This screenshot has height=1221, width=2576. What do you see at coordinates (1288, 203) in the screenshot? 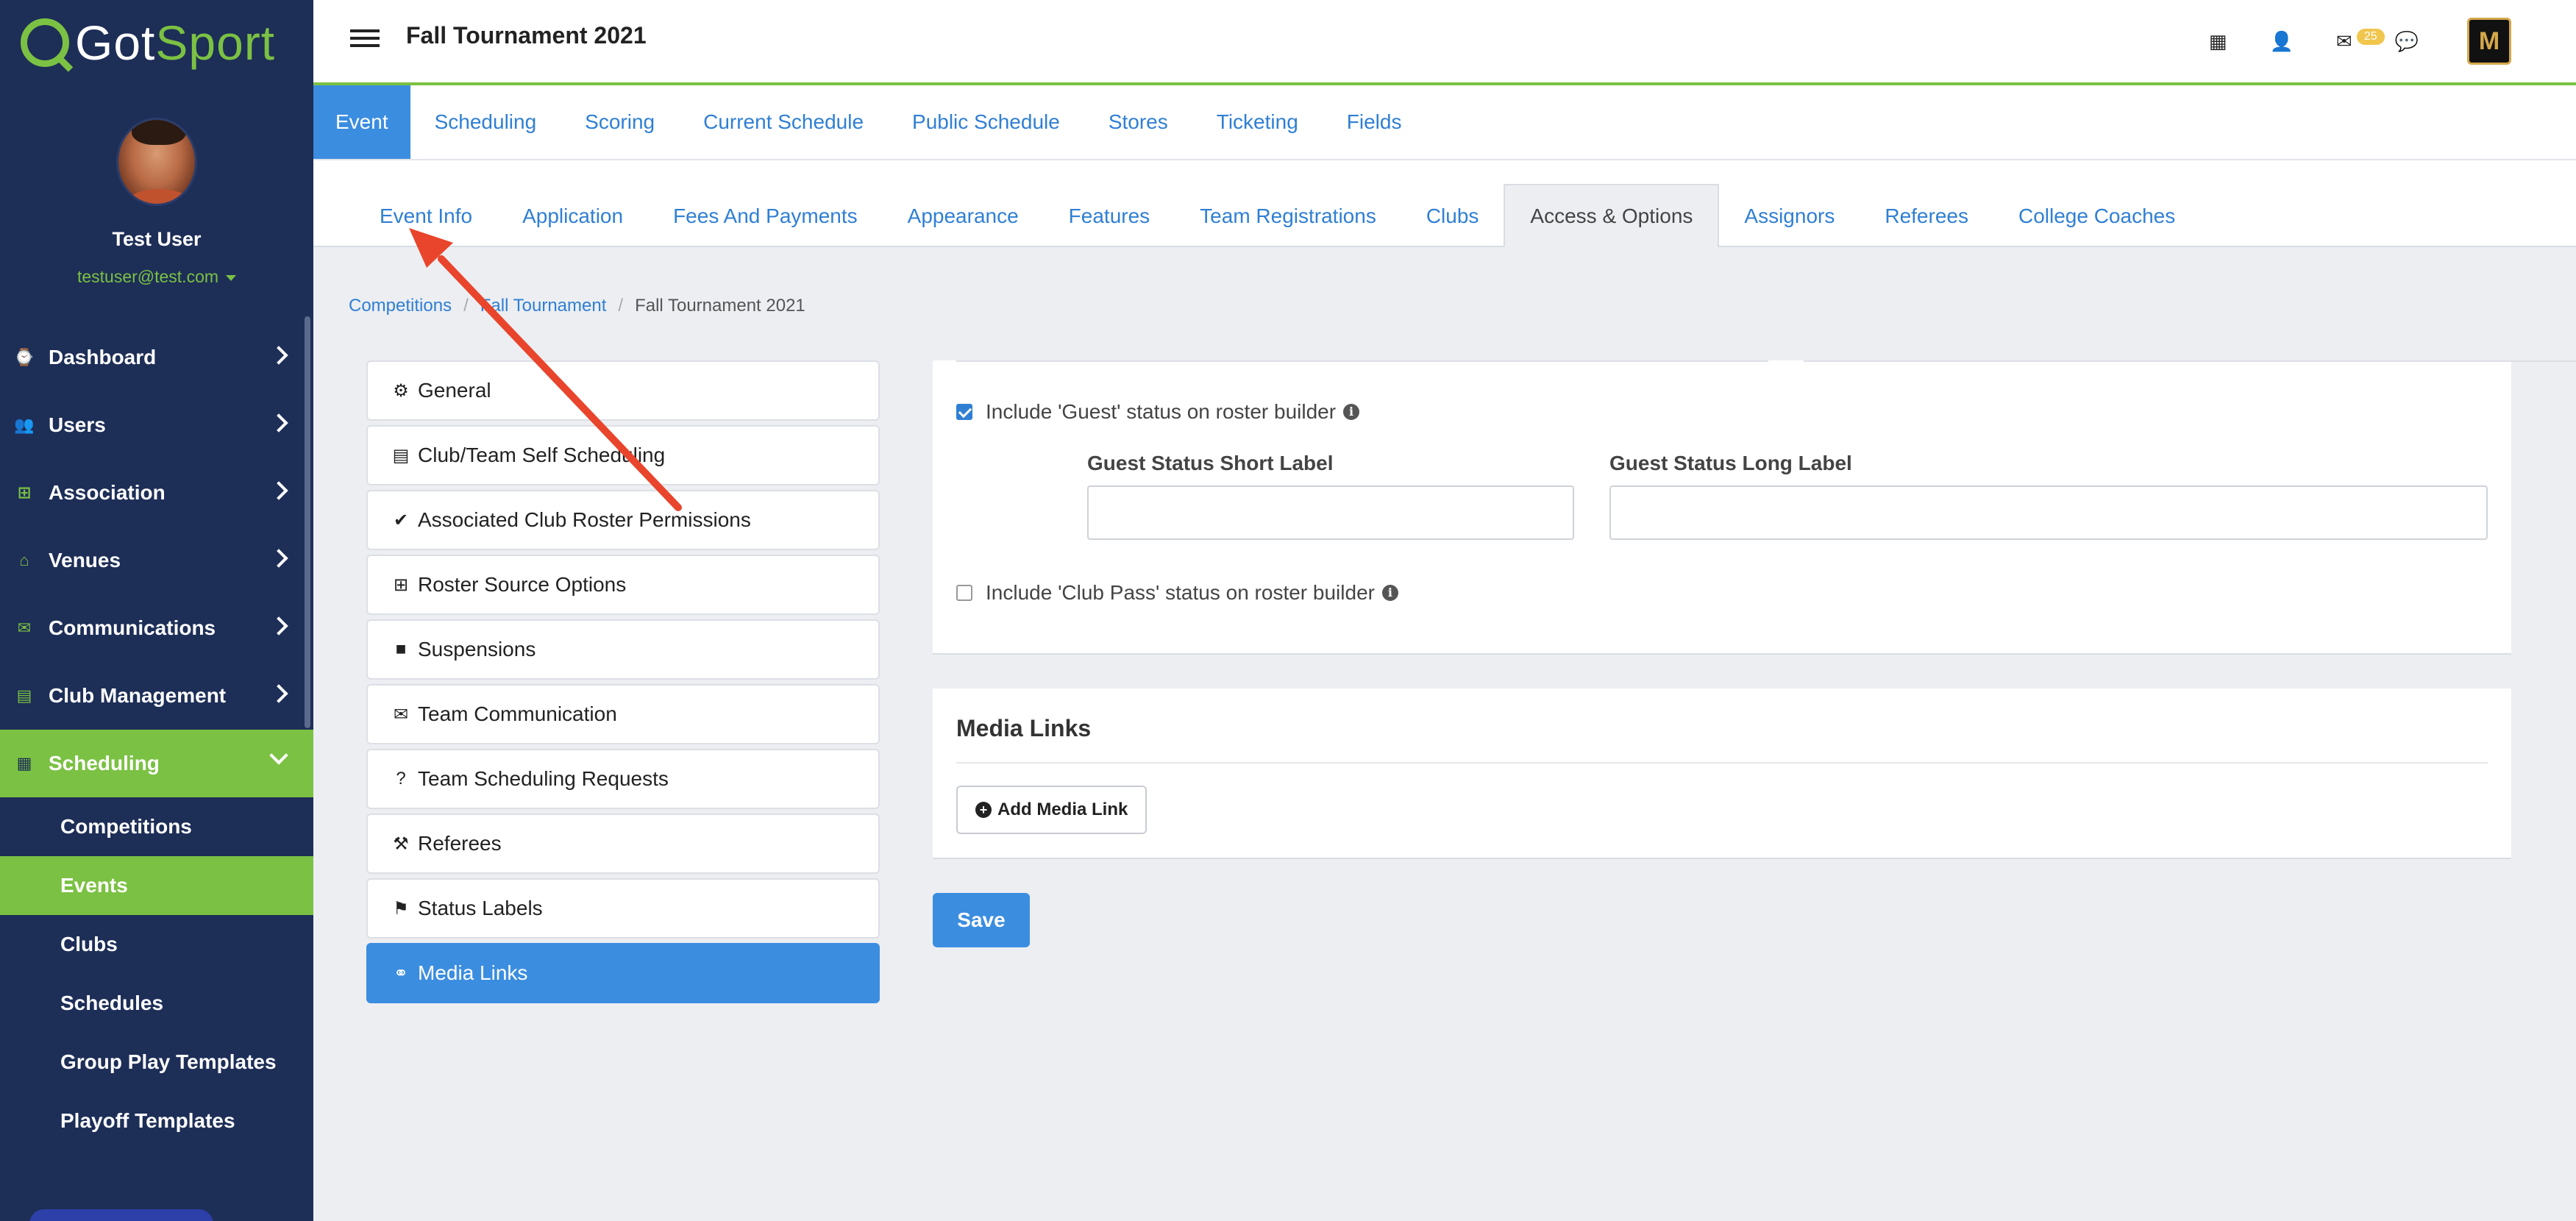
I see `tab-team-registrations: Team Registrations` at bounding box center [1288, 203].